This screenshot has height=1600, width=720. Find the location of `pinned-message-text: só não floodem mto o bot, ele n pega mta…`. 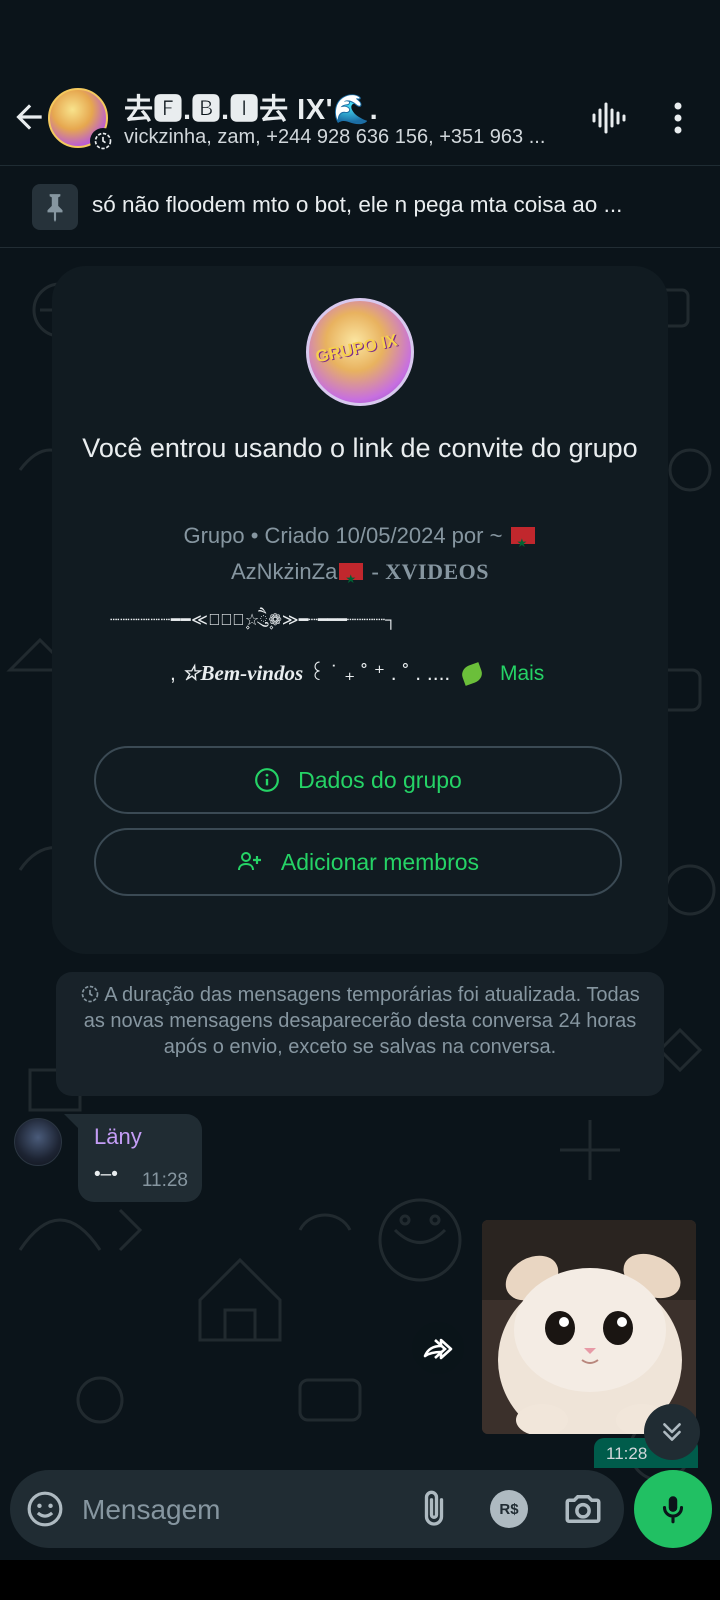

pinned-message-text: só não floodem mto o bot, ele n pega mta… is located at coordinates (357, 204).